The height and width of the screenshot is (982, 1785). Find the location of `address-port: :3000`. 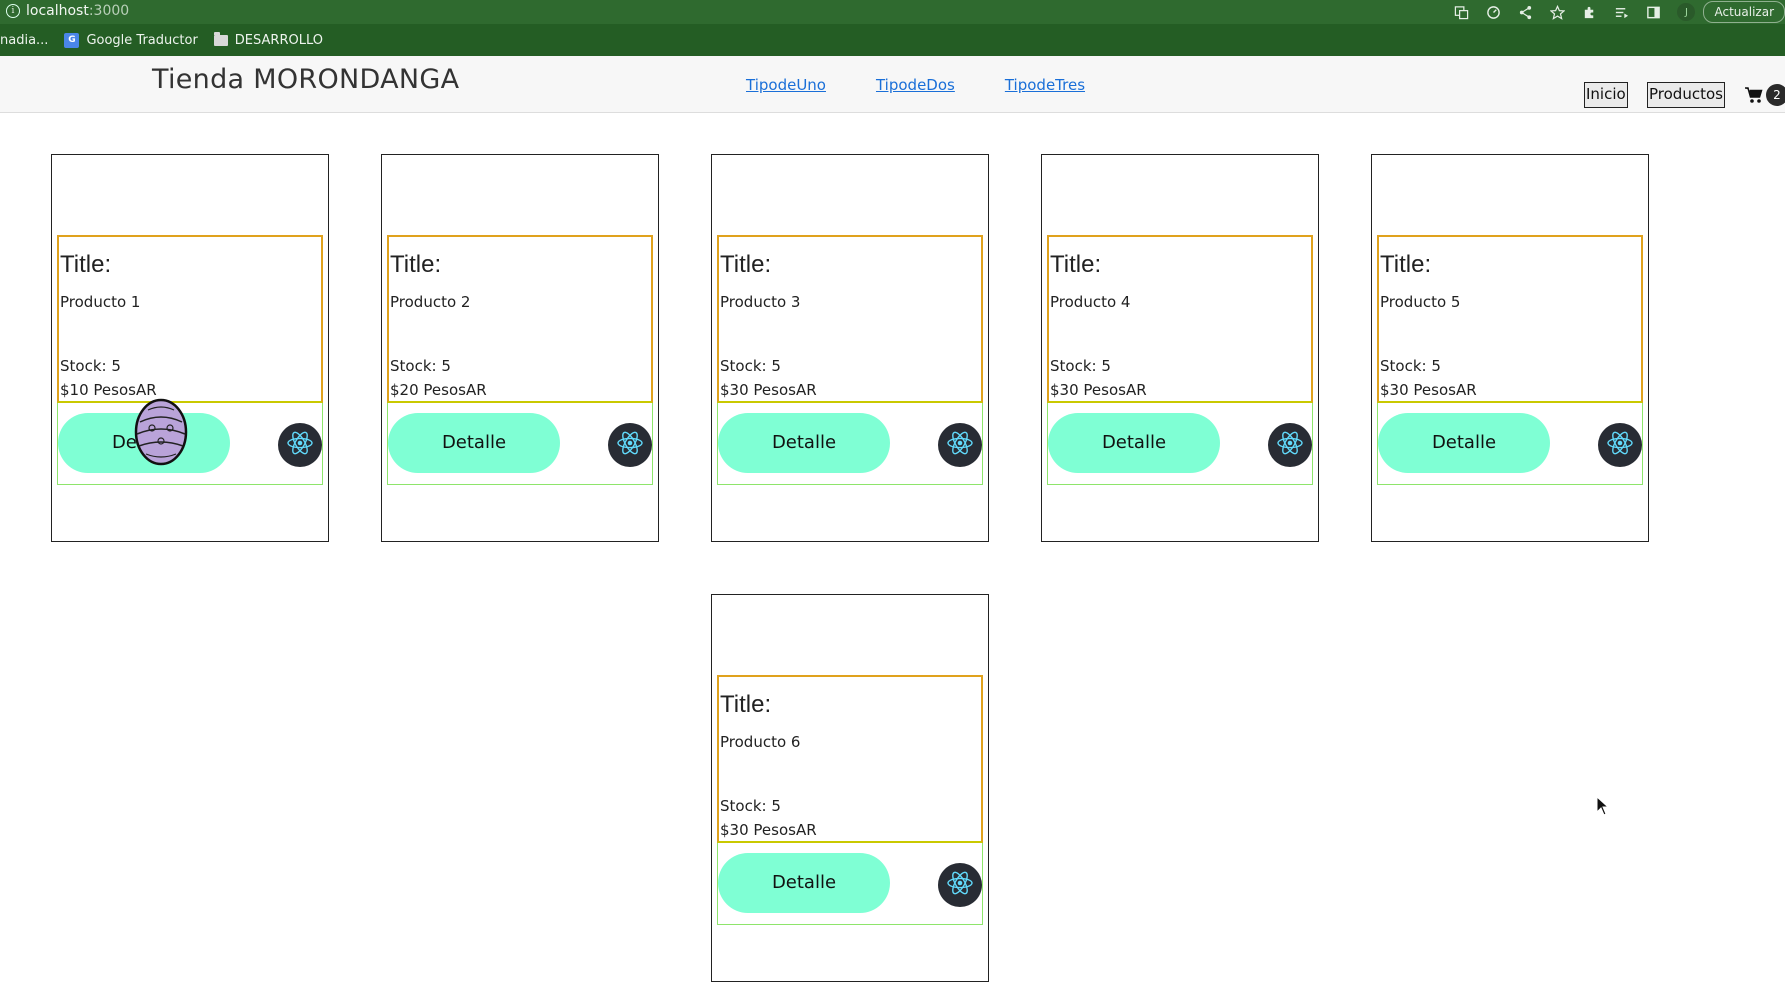

address-port: :3000 is located at coordinates (109, 11).